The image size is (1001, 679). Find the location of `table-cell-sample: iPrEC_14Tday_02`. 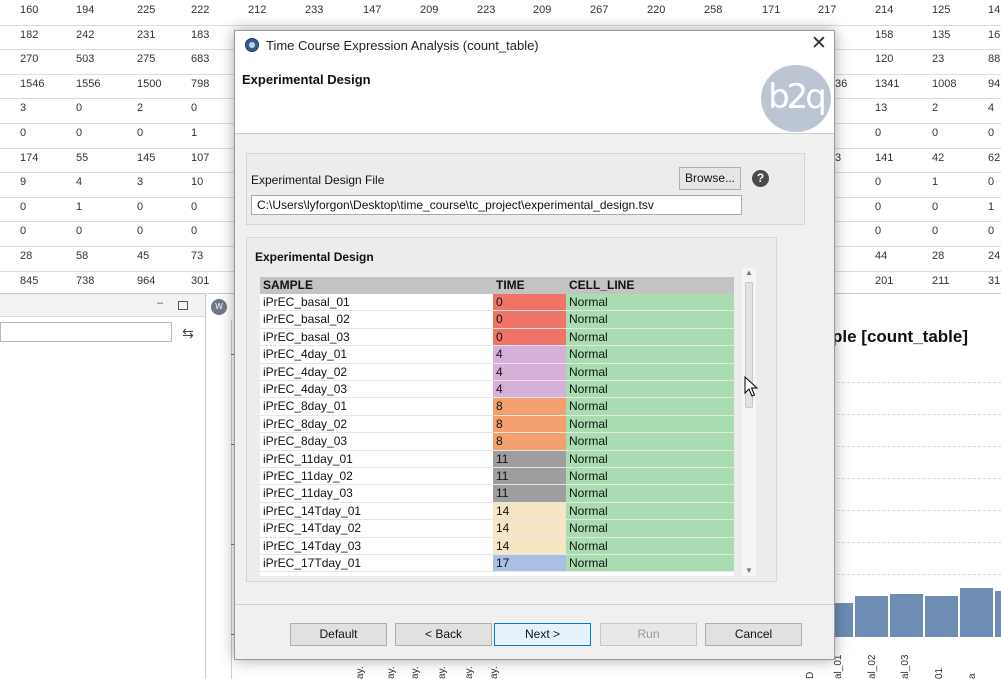

table-cell-sample: iPrEC_14Tday_02 is located at coordinates (376, 529).